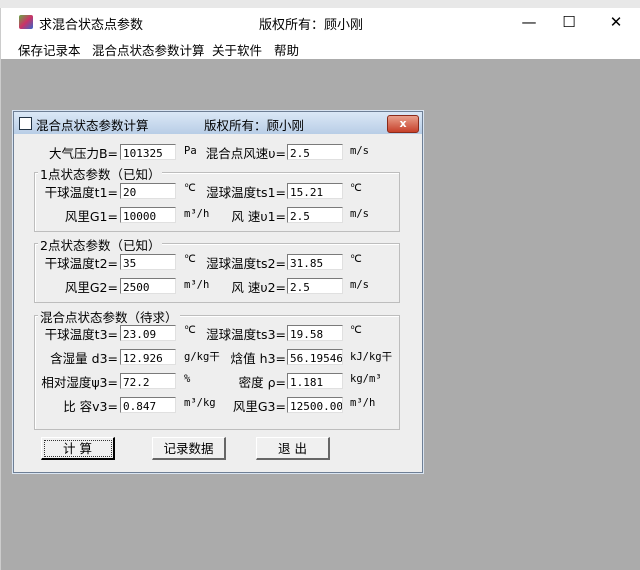 Image resolution: width=640 pixels, height=570 pixels. I want to click on ts1-input: 15.21, so click(315, 191).